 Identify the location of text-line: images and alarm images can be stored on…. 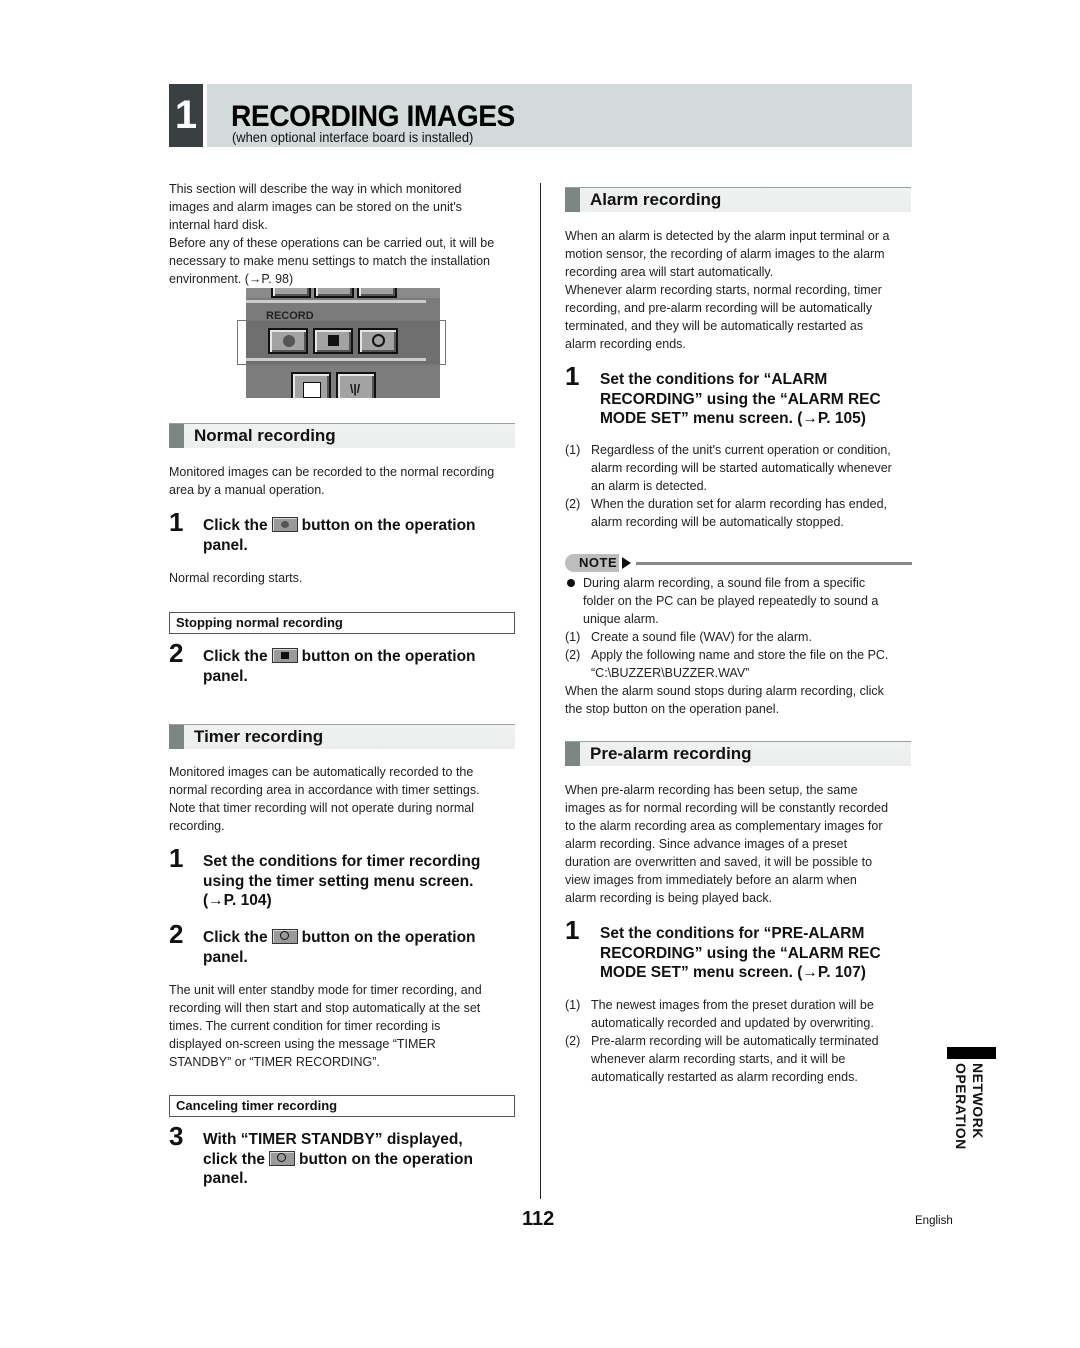
(315, 207).